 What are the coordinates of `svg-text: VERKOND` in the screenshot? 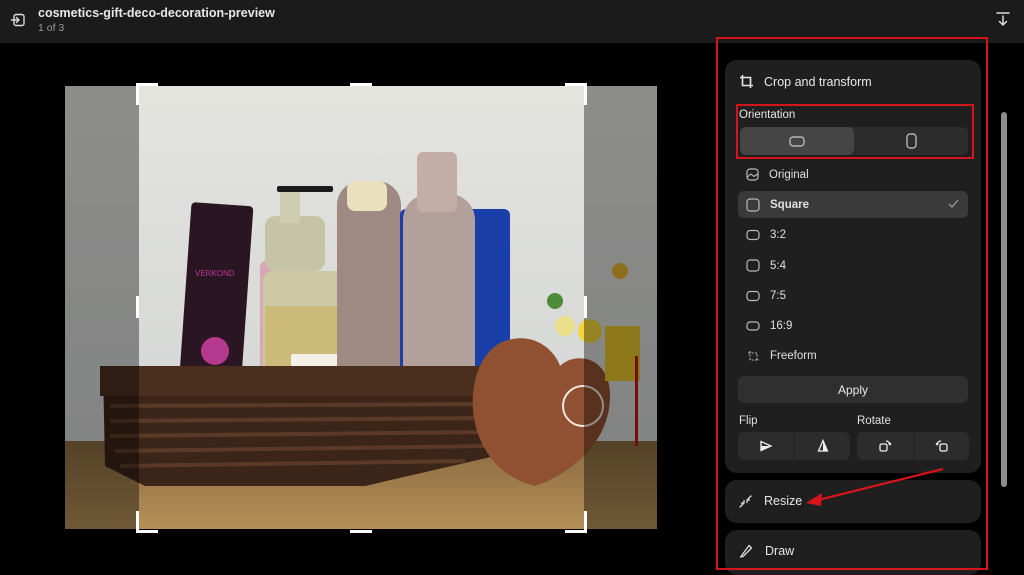 It's located at (215, 273).